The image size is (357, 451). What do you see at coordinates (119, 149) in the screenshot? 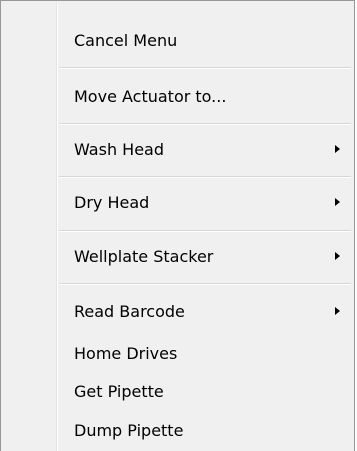
I see `menu-item-label: Wash Head` at bounding box center [119, 149].